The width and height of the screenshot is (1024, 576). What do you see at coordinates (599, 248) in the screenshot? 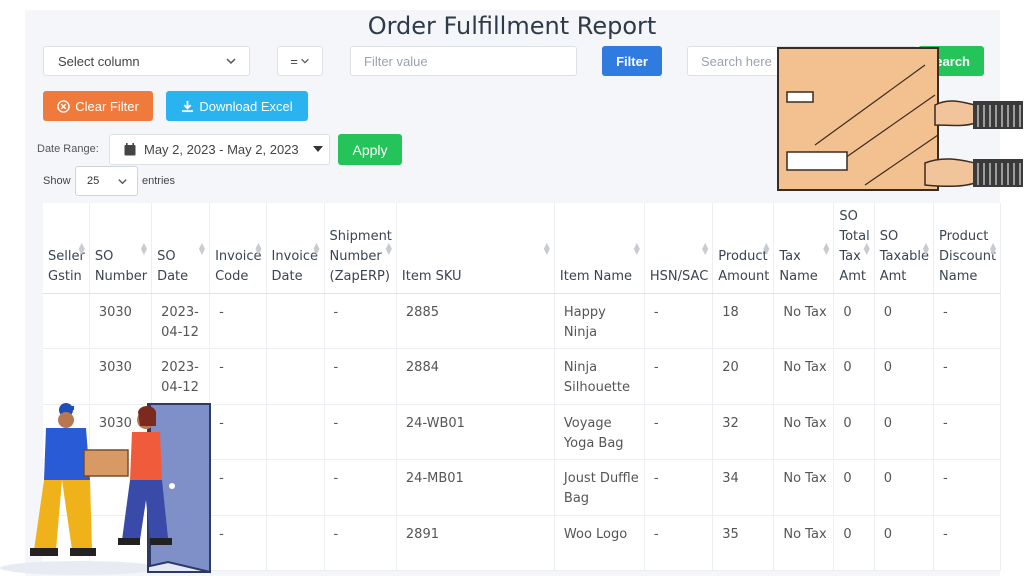
I see `column-header: Item Name ▲ ▼` at bounding box center [599, 248].